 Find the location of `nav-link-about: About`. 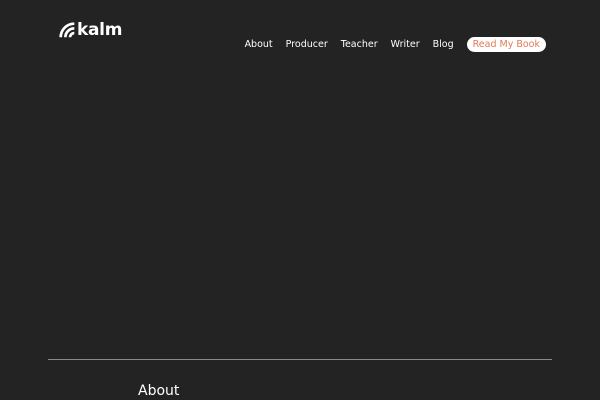

nav-link-about: About is located at coordinates (259, 44).